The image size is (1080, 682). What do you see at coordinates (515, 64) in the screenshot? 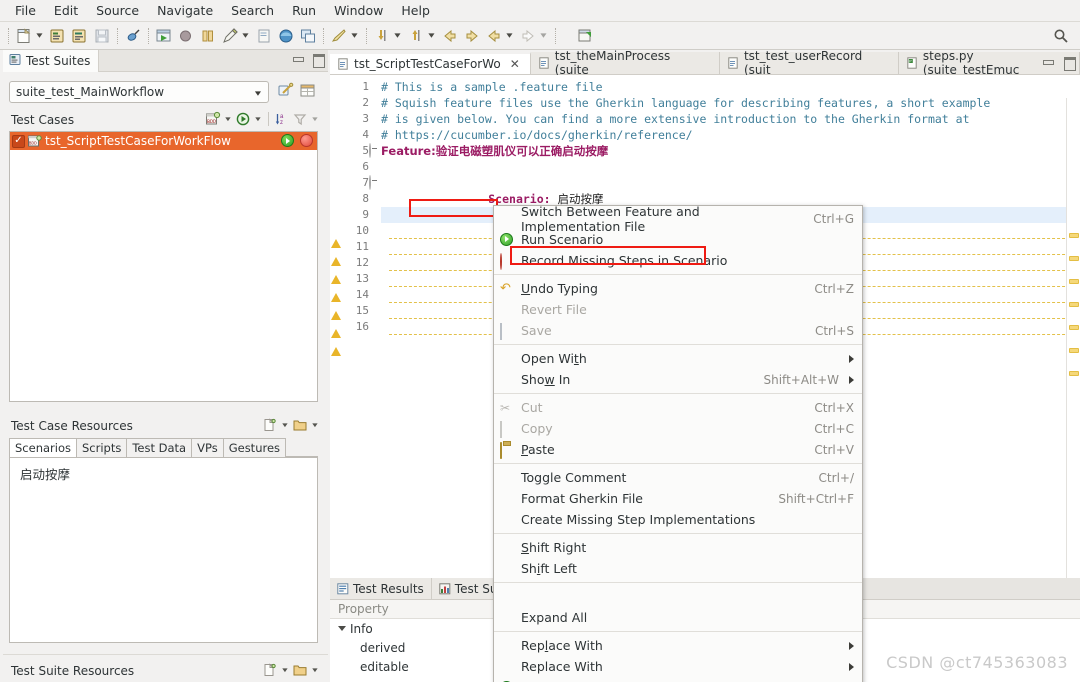
I see `close-icon: ✕` at bounding box center [515, 64].